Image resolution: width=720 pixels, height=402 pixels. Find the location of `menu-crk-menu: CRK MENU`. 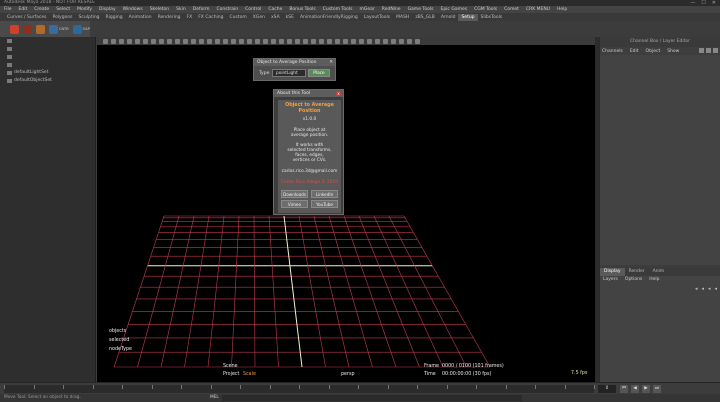

menu-crk-menu: CRK MENU is located at coordinates (538, 9).